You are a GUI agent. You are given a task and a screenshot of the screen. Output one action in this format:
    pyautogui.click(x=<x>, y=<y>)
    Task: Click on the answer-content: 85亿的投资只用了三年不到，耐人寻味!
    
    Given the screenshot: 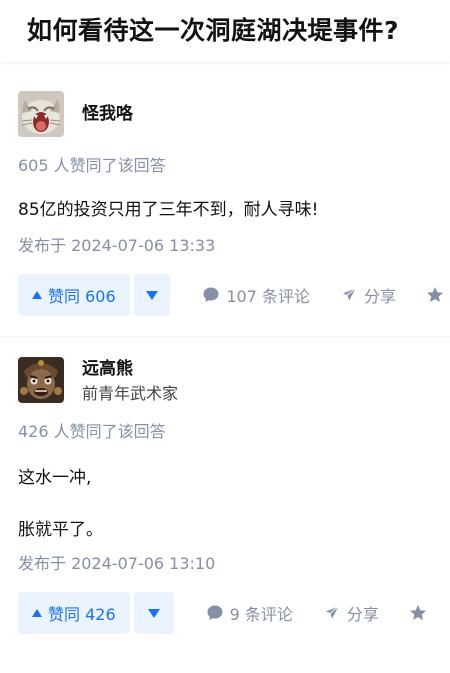 What is the action you would take?
    pyautogui.click(x=234, y=210)
    